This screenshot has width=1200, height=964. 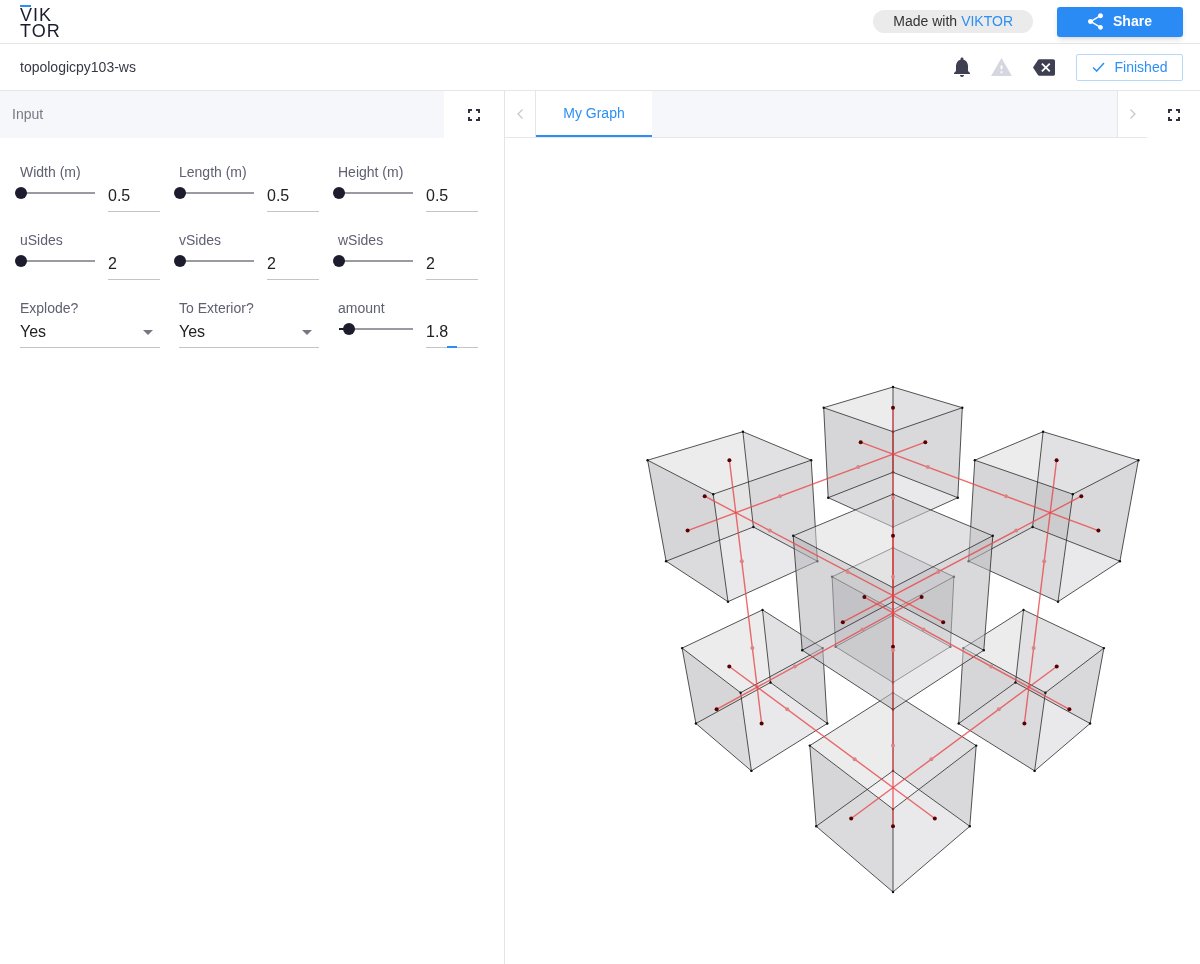 I want to click on number-field: 1.8, so click(x=452, y=332).